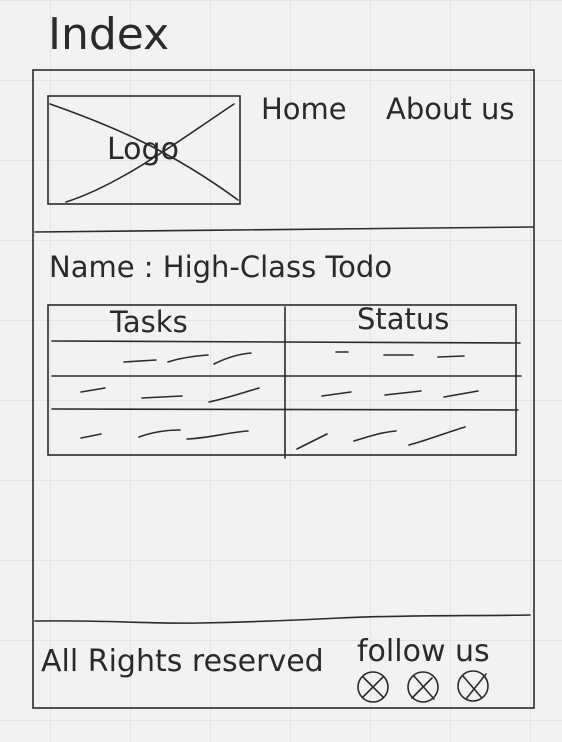  Describe the element at coordinates (182, 661) in the screenshot. I see `footer-rights: All Rights reserved` at that location.